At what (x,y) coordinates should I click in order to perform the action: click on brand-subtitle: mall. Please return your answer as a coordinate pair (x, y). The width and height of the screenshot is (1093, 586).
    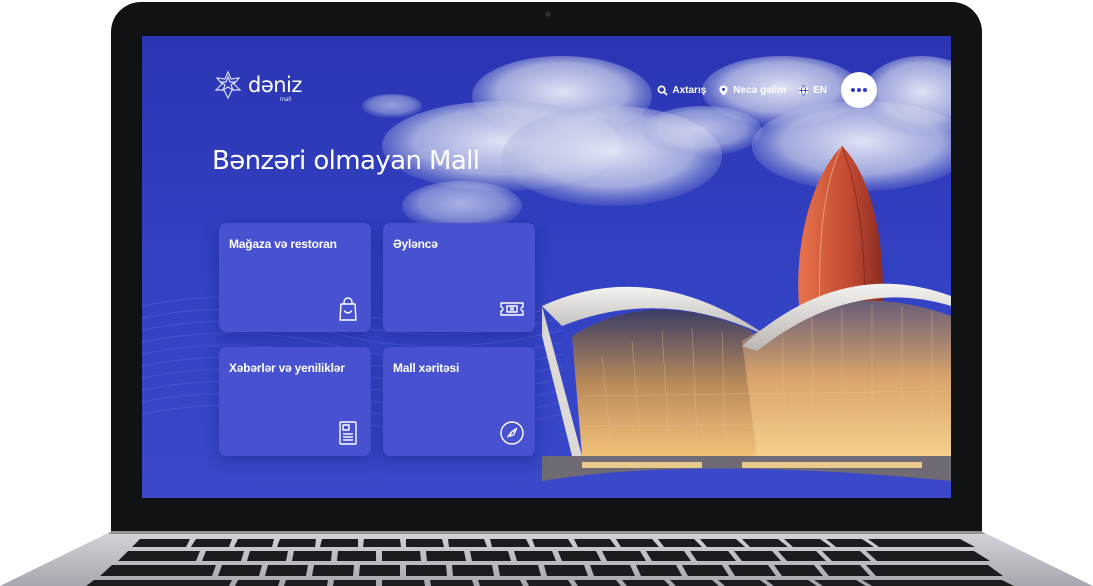
    Looking at the image, I should click on (286, 100).